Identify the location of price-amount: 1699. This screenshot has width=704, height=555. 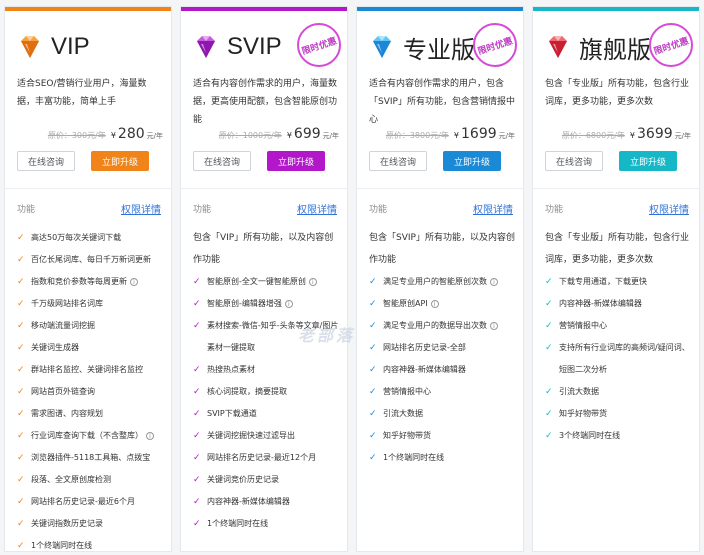
(479, 134).